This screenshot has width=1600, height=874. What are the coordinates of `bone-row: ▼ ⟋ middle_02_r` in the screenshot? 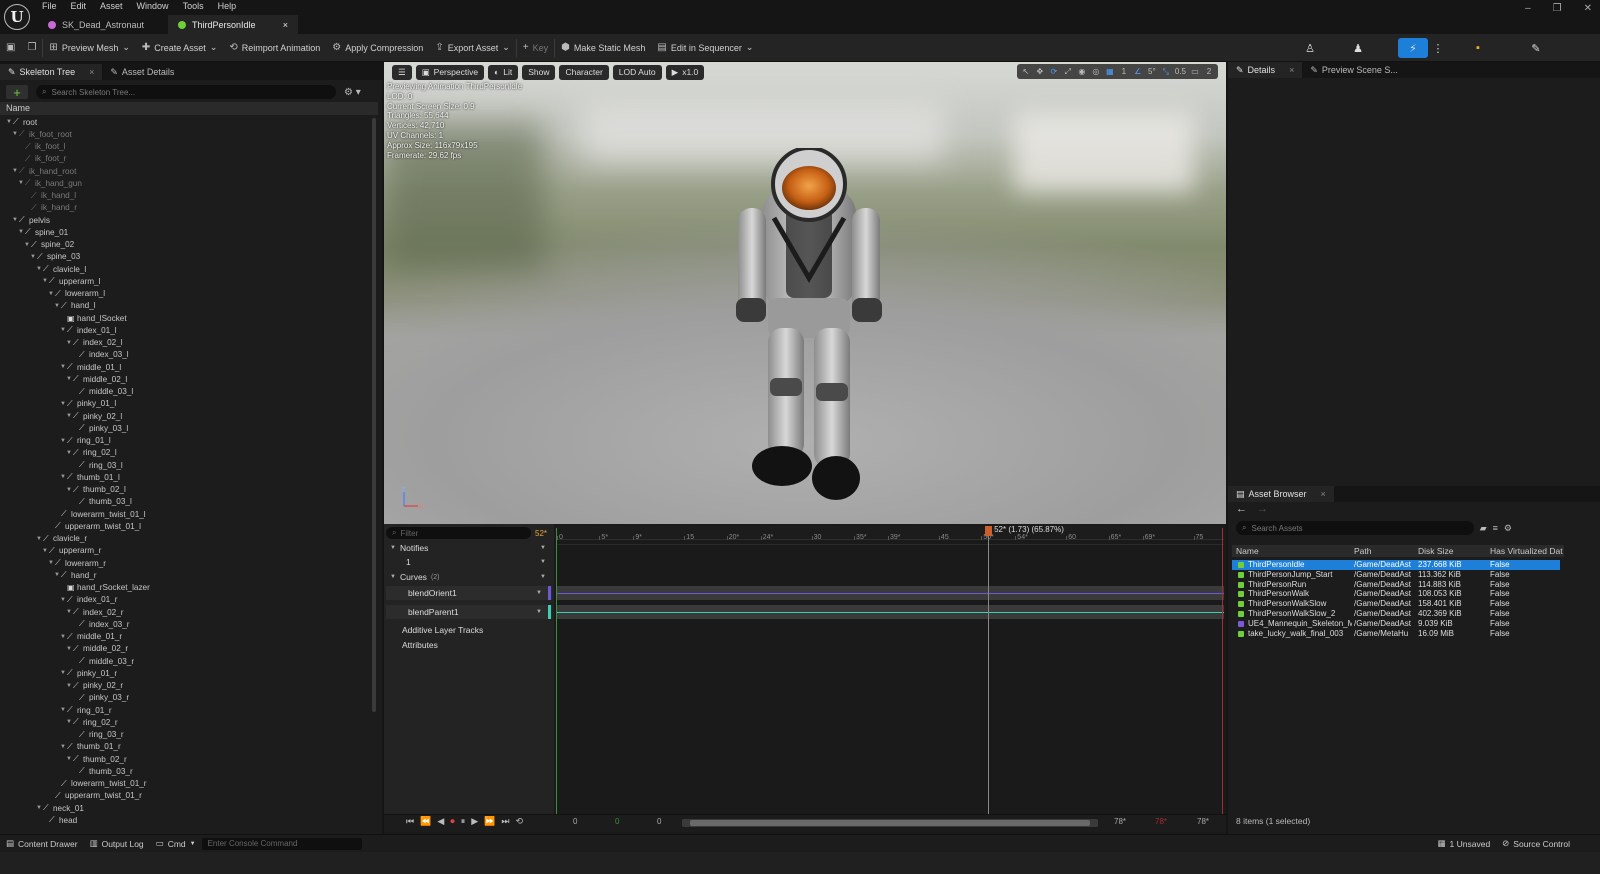 It's located at (186, 649).